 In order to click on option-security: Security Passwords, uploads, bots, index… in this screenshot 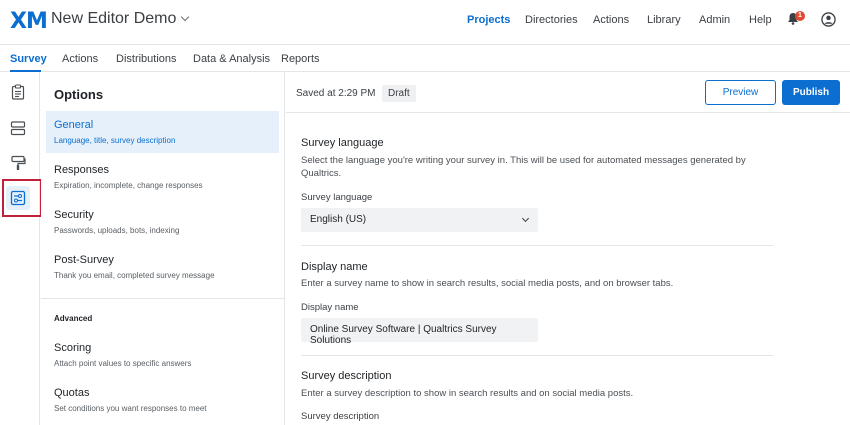, I will do `click(162, 222)`.